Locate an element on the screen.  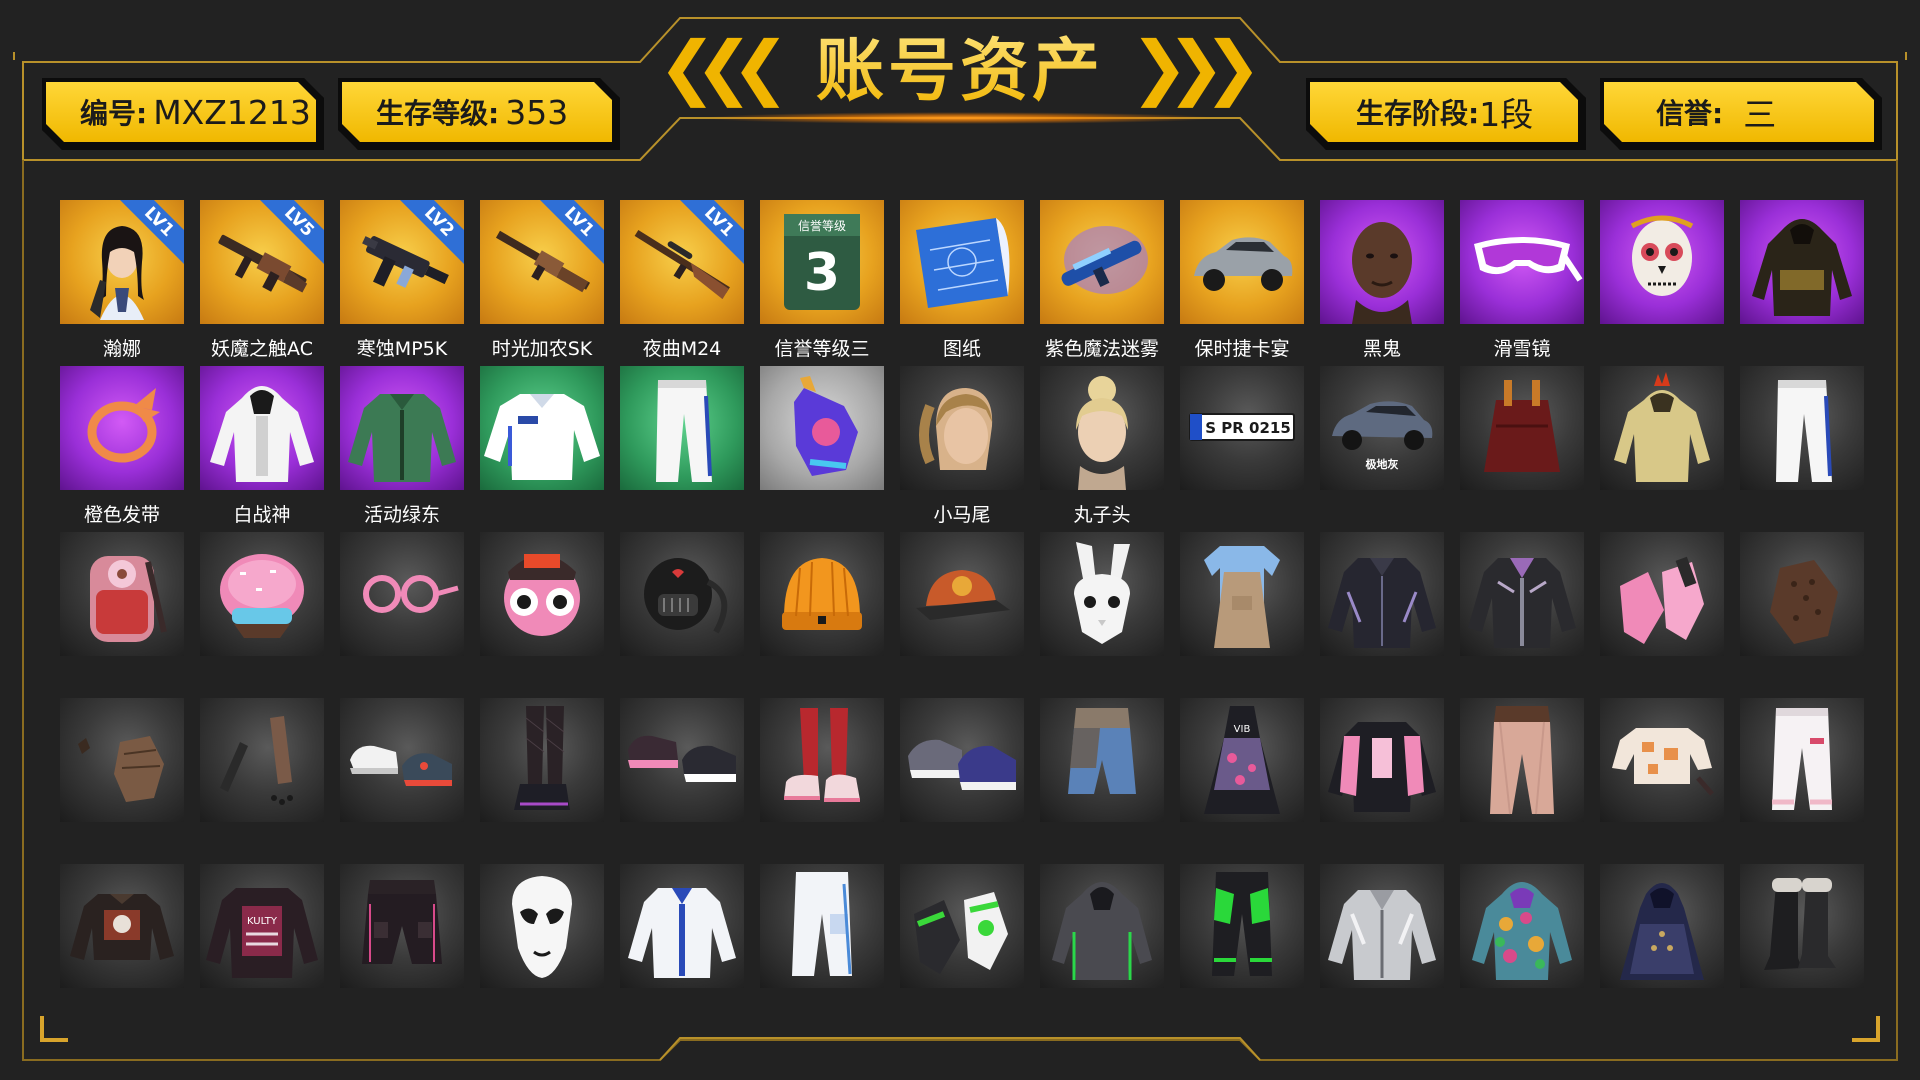
headband-icon is located at coordinates (123, 425).